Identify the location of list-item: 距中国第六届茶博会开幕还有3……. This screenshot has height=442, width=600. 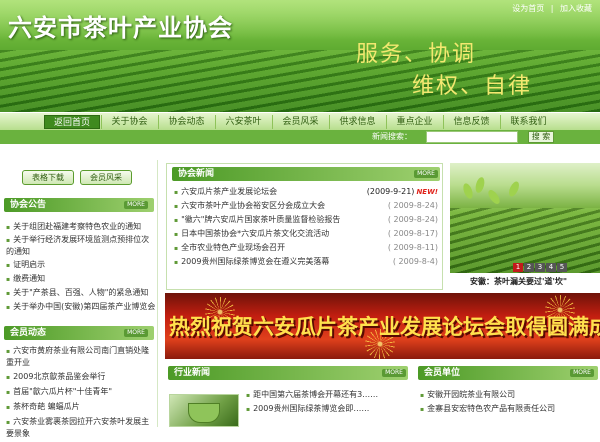
(329, 395).